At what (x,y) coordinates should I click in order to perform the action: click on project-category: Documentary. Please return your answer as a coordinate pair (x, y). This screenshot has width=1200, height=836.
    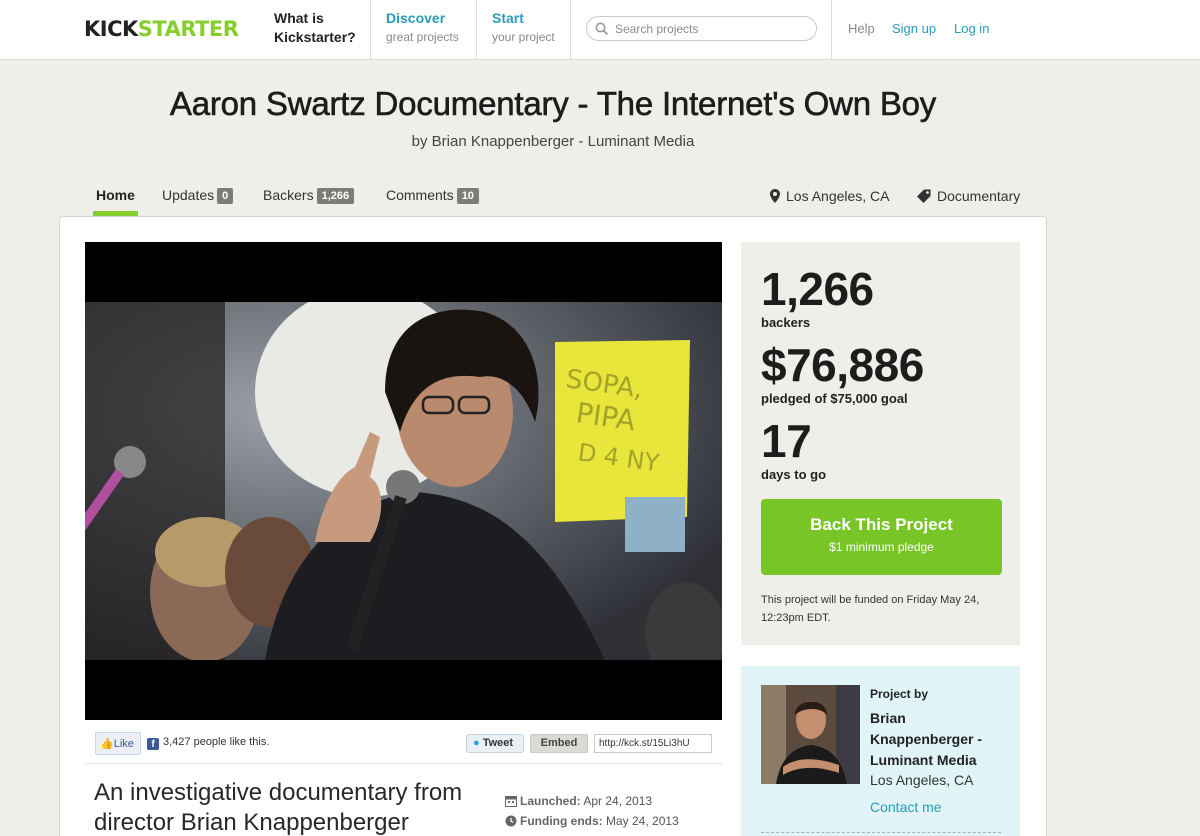
    Looking at the image, I should click on (968, 196).